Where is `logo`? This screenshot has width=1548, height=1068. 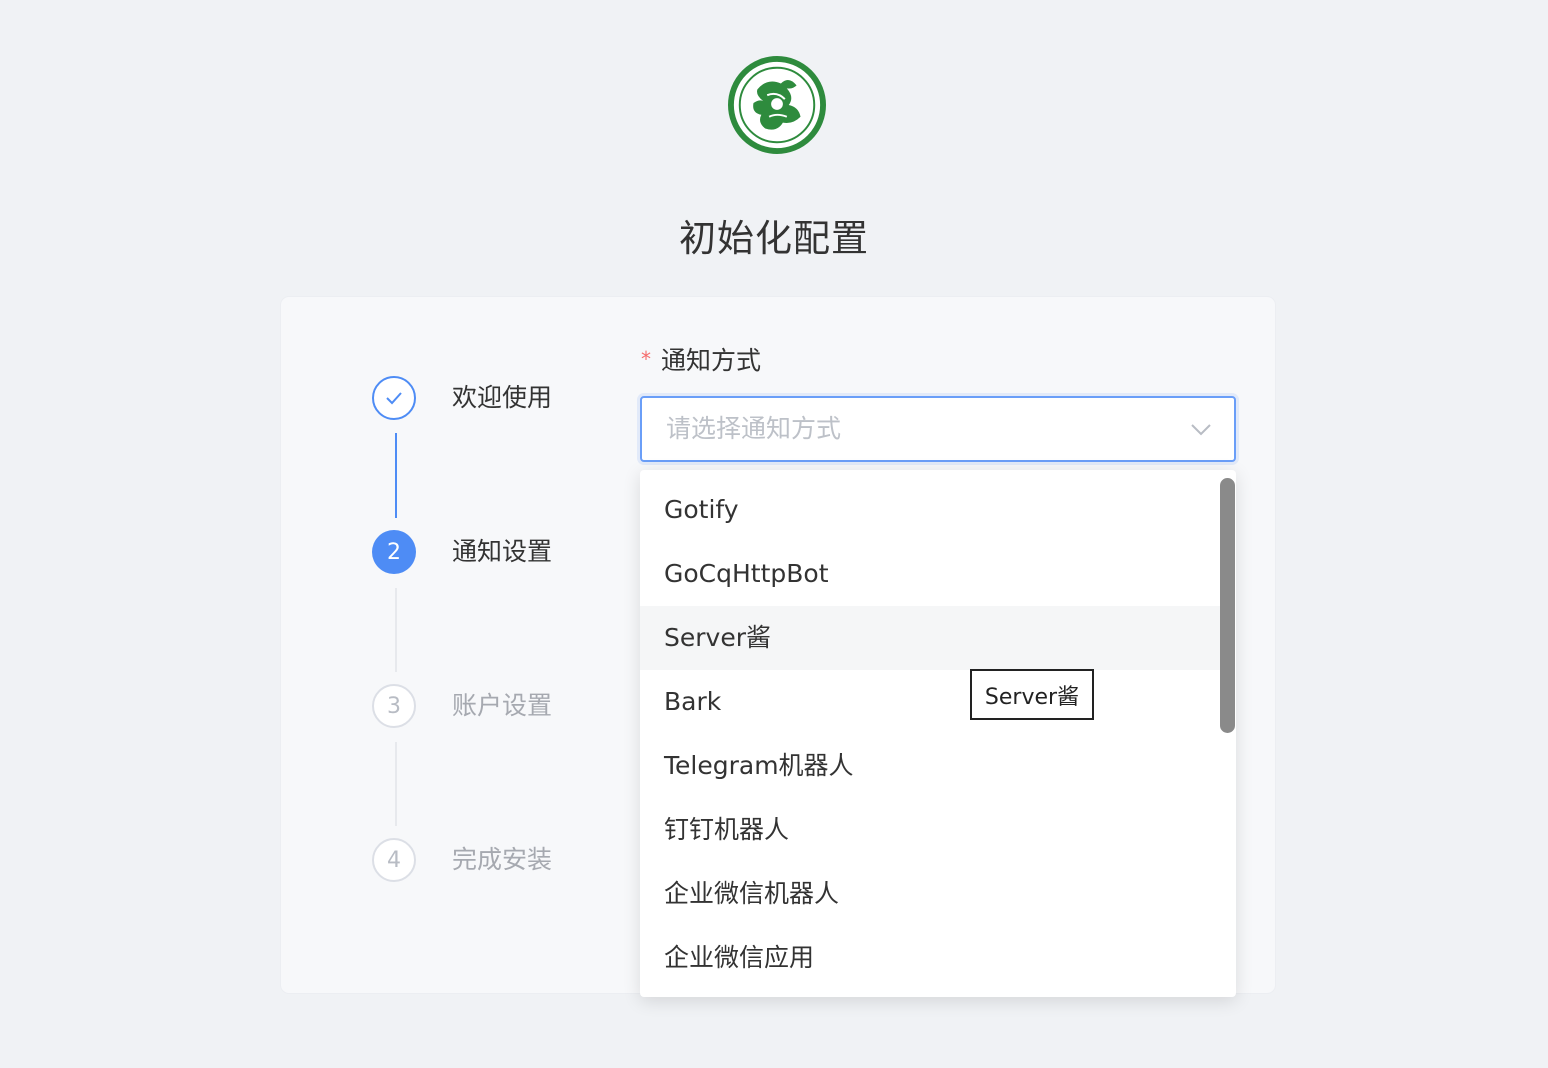
logo is located at coordinates (777, 105).